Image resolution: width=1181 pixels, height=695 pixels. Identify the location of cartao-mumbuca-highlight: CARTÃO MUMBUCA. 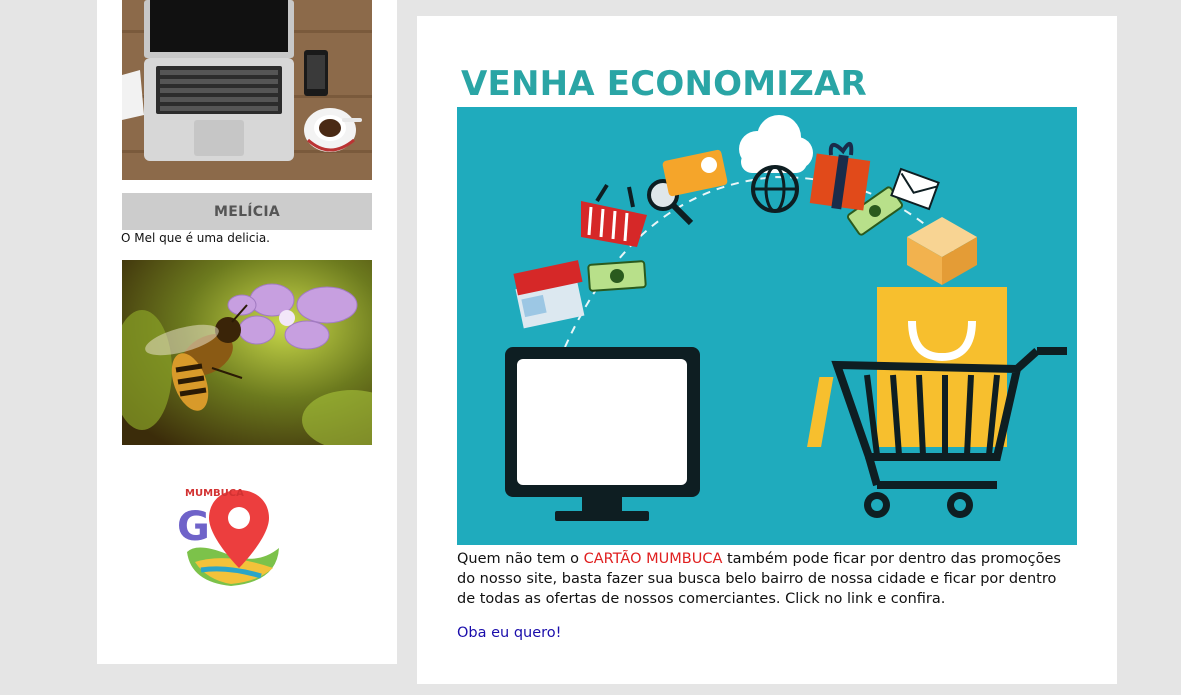
(653, 559).